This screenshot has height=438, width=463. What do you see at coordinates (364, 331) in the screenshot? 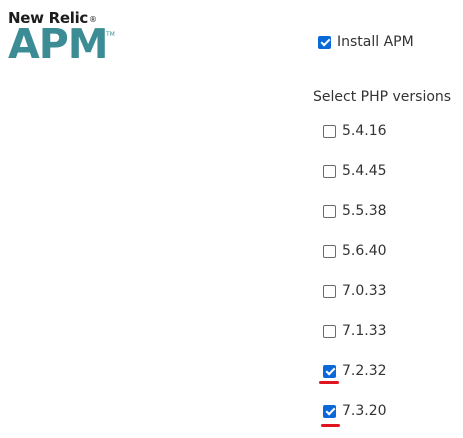
I see `php-version-label: 7.1.33` at bounding box center [364, 331].